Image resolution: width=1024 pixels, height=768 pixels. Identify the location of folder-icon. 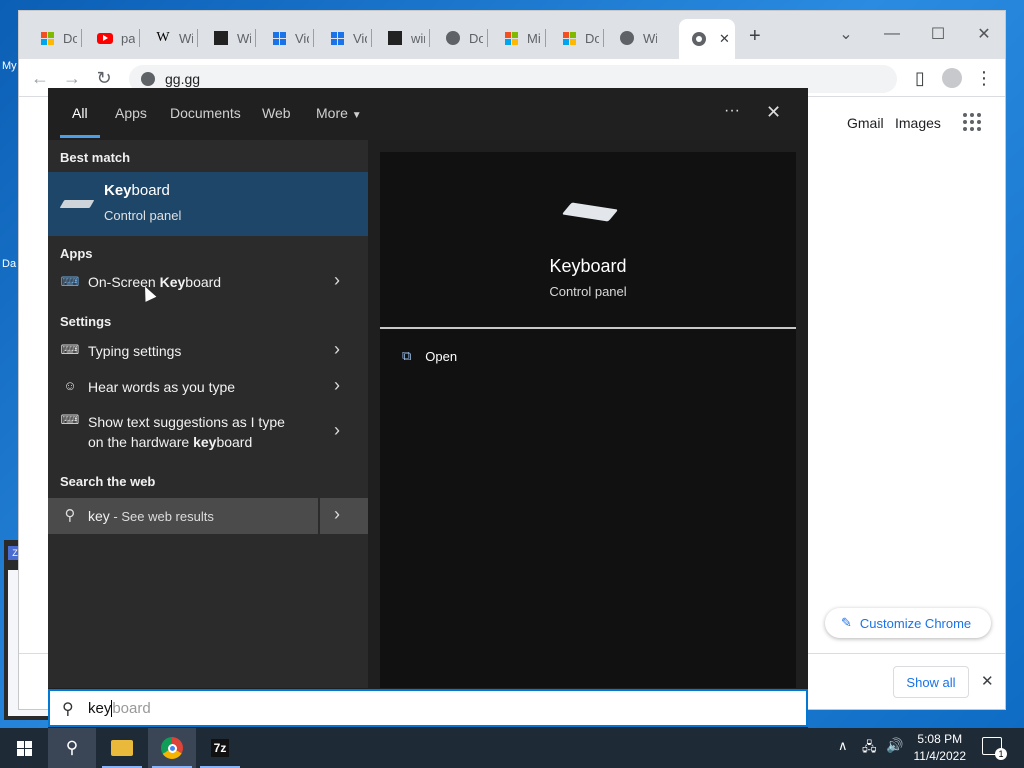
(122, 748).